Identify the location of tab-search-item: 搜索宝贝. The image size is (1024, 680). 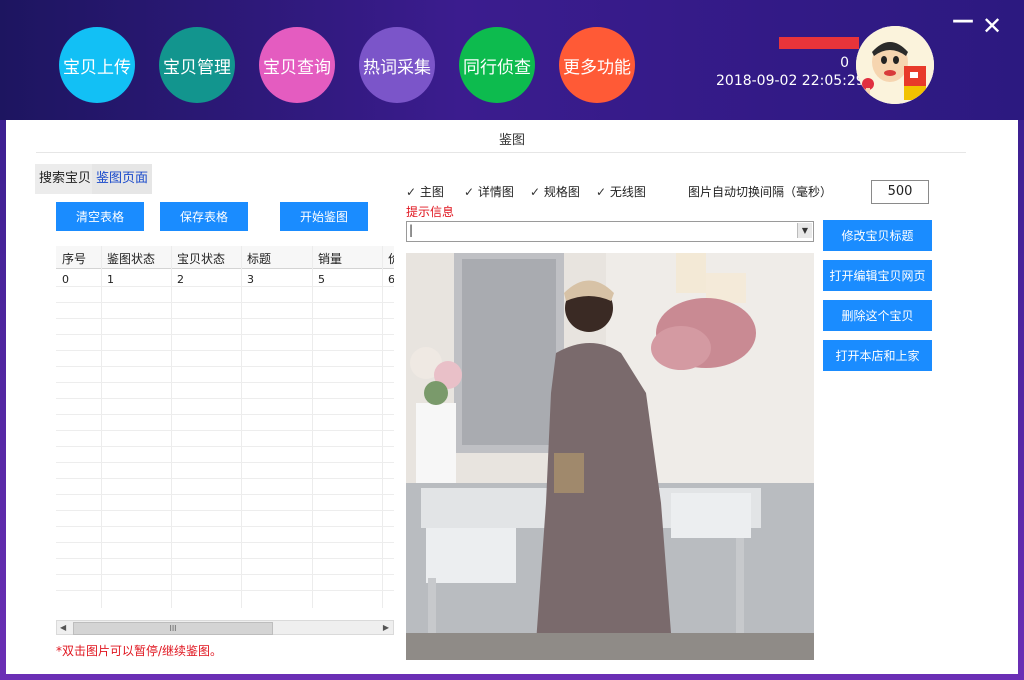
(65, 179).